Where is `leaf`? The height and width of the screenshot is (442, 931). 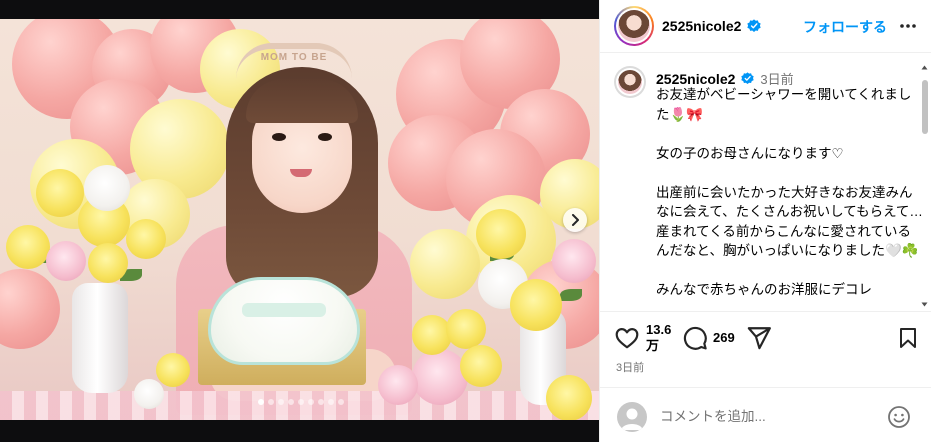
leaf is located at coordinates (571, 295).